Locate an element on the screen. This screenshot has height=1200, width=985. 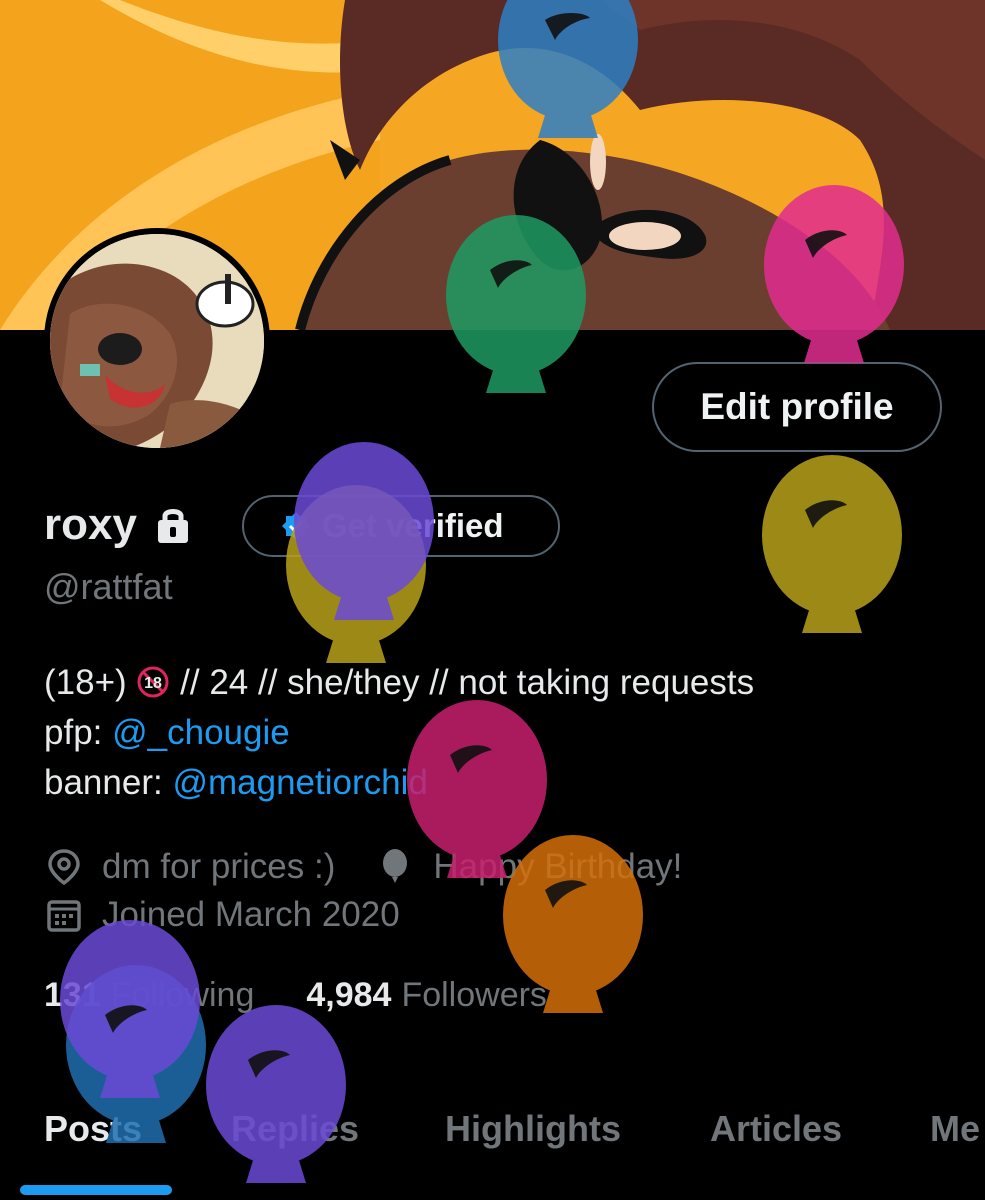
following-label: Following is located at coordinates (182, 994).